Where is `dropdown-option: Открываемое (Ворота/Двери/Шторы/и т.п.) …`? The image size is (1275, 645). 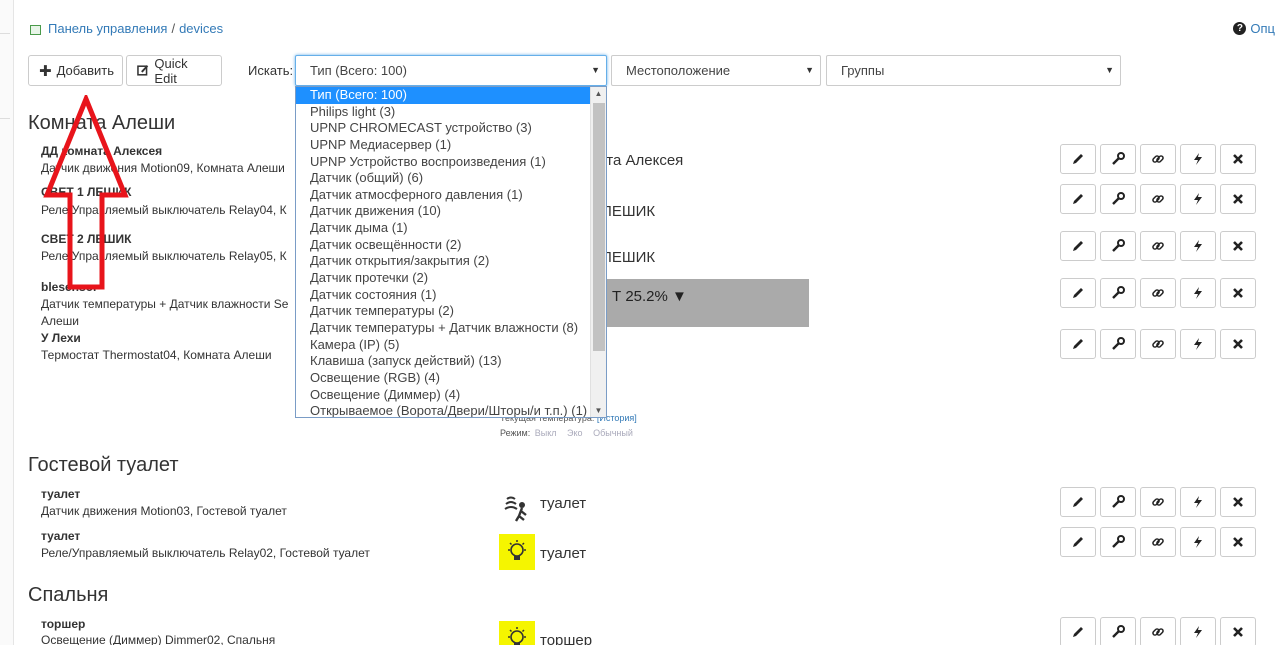
dropdown-option: Открываемое (Ворота/Двери/Шторы/и т.п.) … is located at coordinates (451, 410).